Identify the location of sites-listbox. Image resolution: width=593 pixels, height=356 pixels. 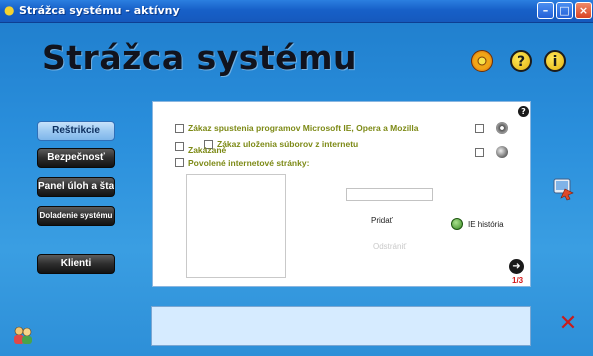
(236, 226).